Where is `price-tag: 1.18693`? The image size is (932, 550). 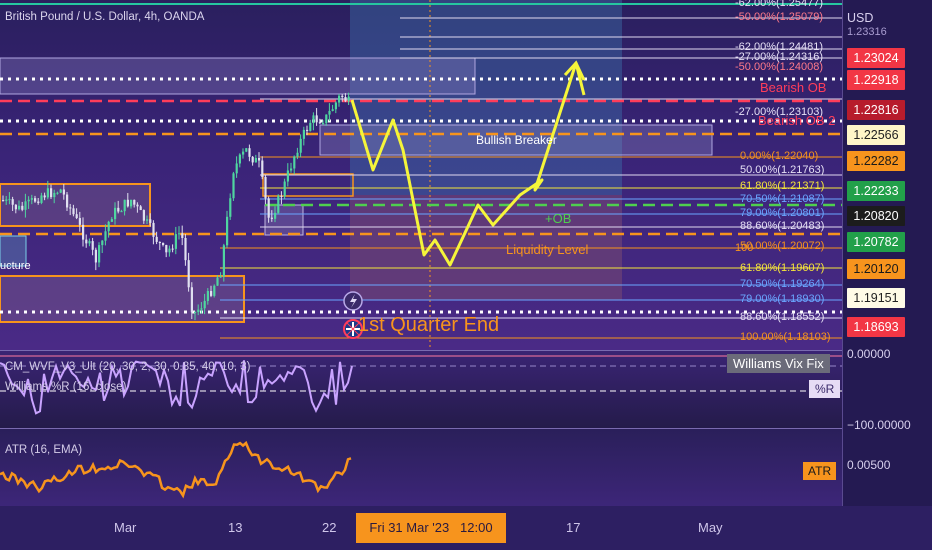 price-tag: 1.18693 is located at coordinates (876, 327).